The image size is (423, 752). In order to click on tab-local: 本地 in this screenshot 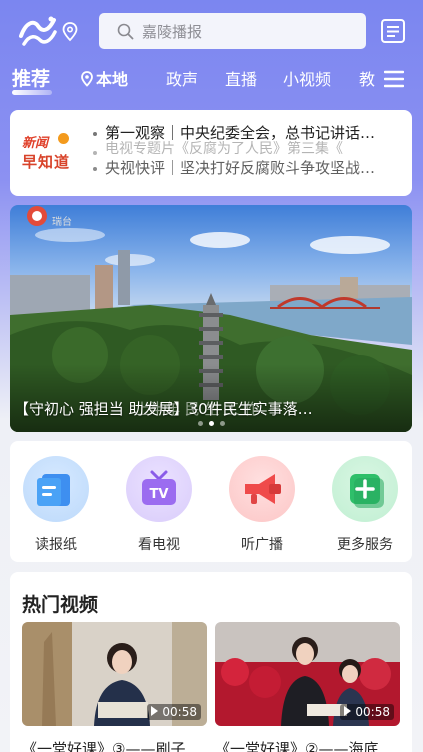, I will do `click(104, 78)`.